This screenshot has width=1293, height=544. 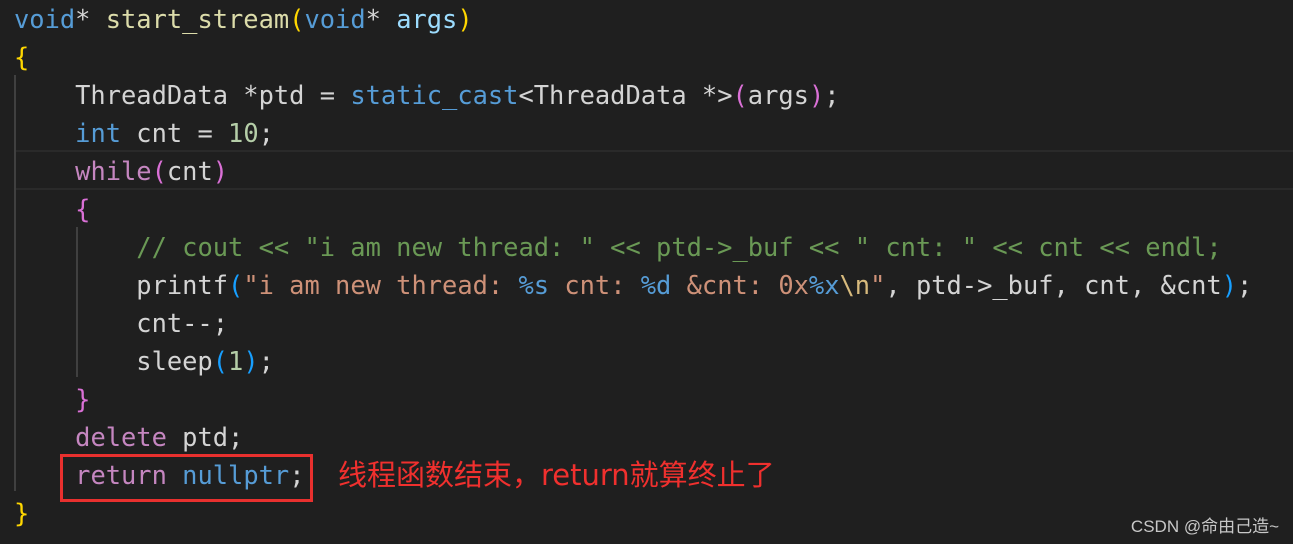 I want to click on code-token: cnt--;, so click(x=121, y=323).